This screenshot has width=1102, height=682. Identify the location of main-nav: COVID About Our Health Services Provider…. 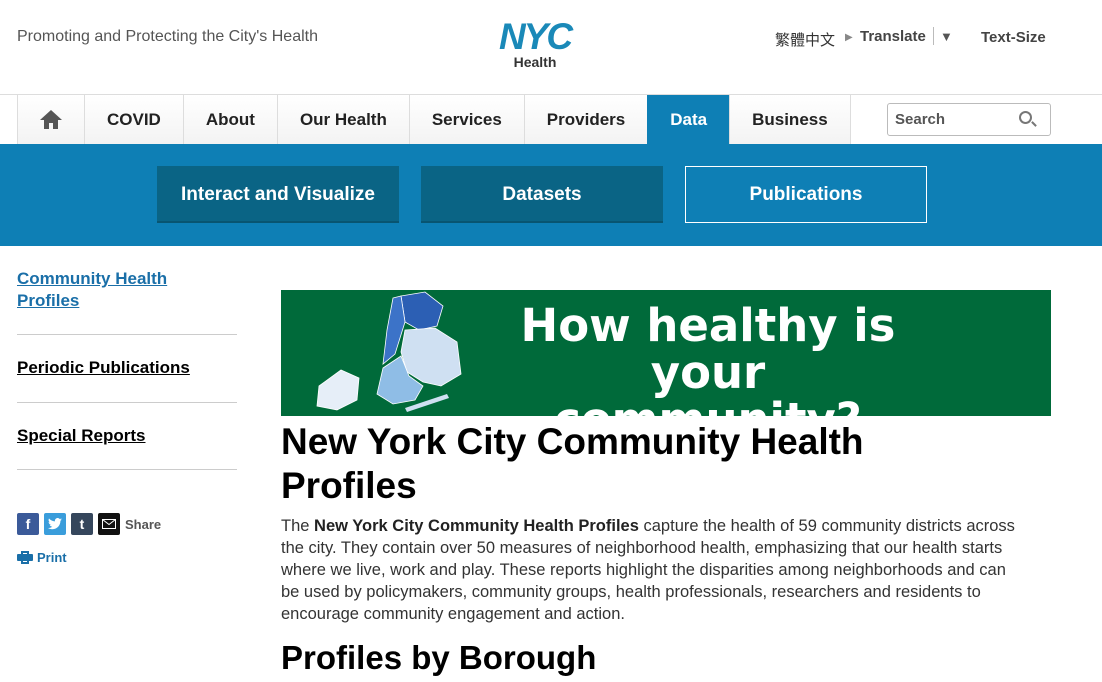
(434, 119).